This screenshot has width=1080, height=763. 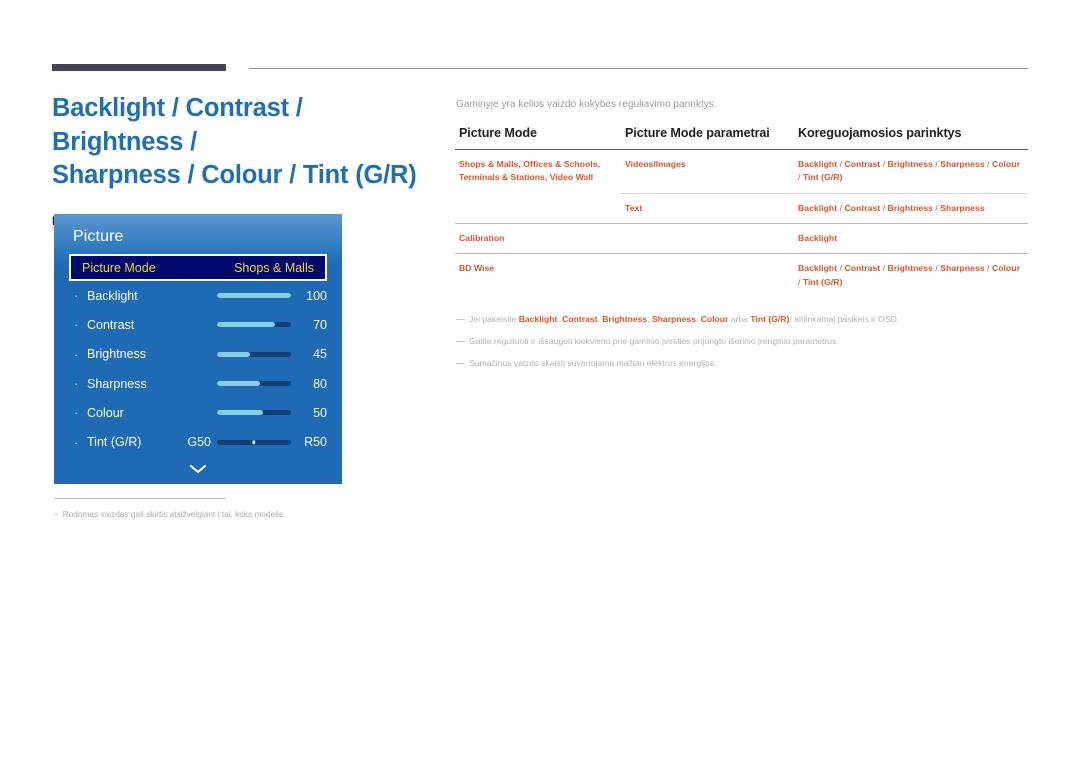 I want to click on osd-item-brightness-label: Brightness, so click(x=117, y=354).